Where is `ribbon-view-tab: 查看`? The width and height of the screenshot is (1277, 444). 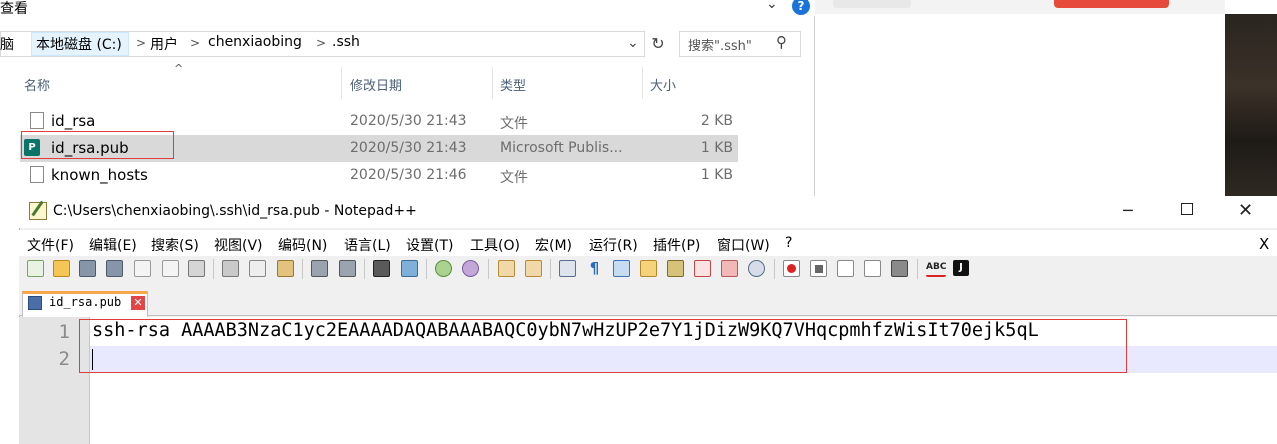
ribbon-view-tab: 查看 is located at coordinates (14, 9).